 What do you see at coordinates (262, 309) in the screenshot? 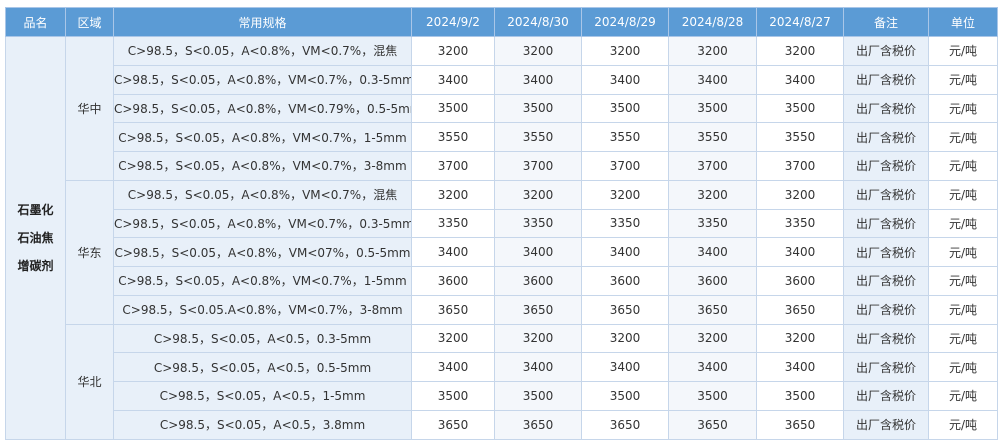
I see `spec-cell: C>98.5，S<0.05.A<0.8%，VM<0.7%，3-8mm` at bounding box center [262, 309].